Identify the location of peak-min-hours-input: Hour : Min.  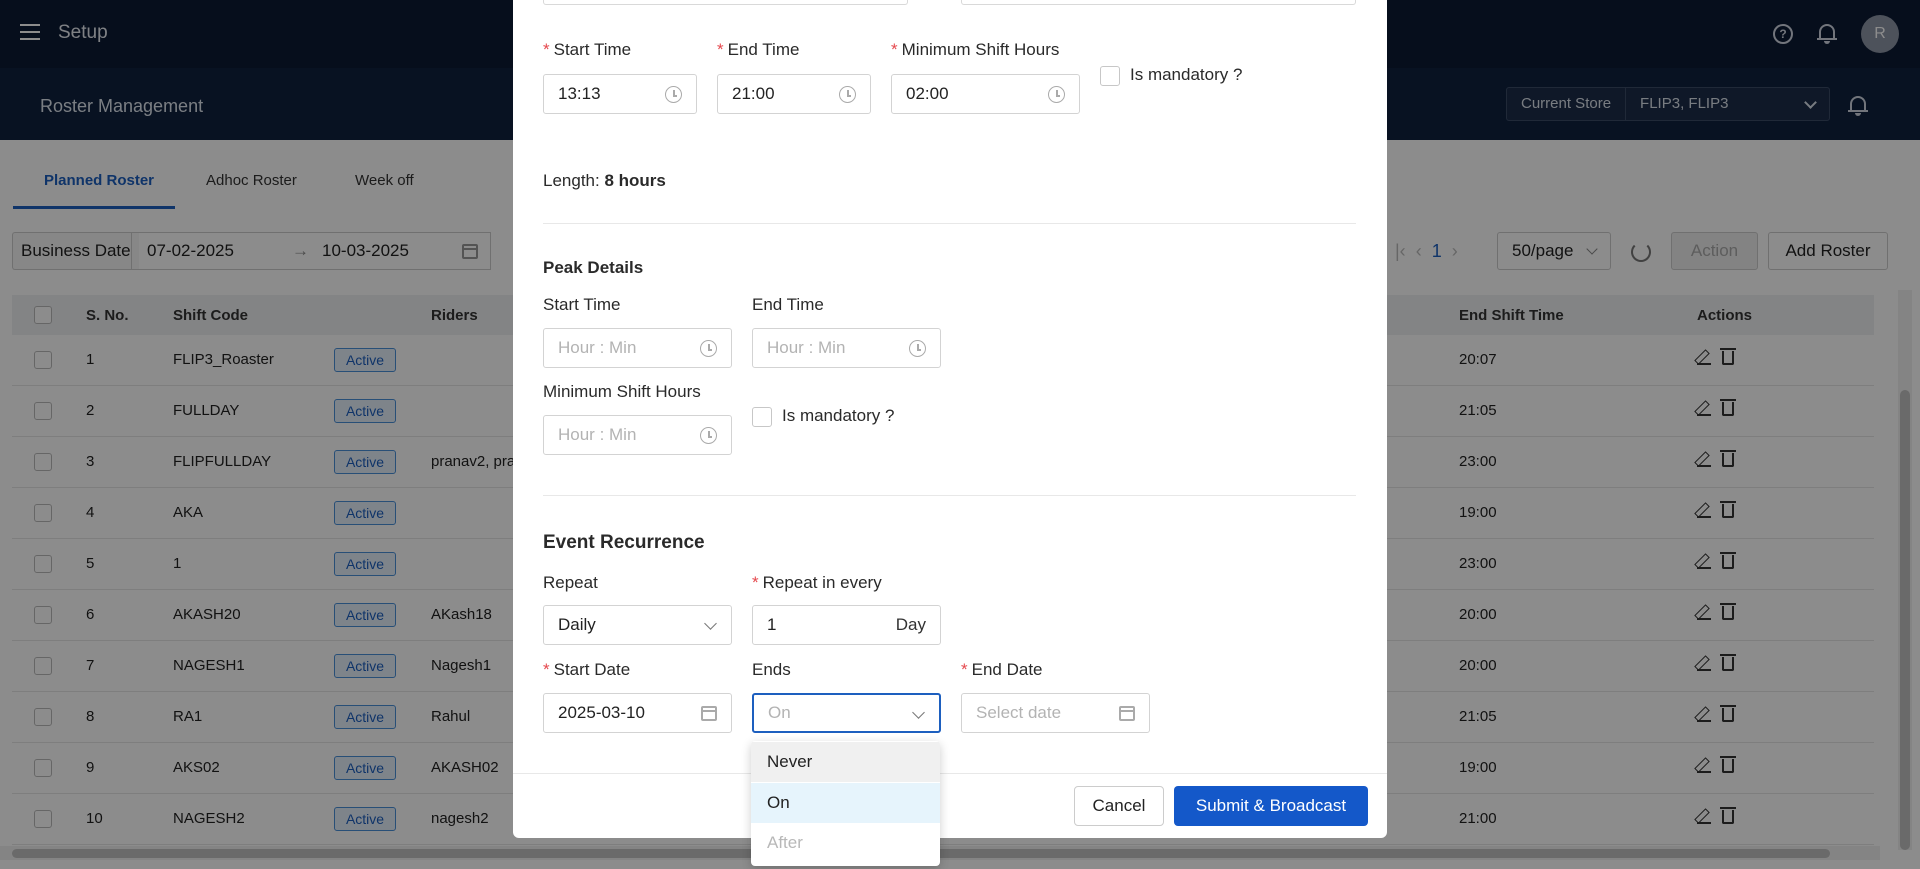
(637, 435).